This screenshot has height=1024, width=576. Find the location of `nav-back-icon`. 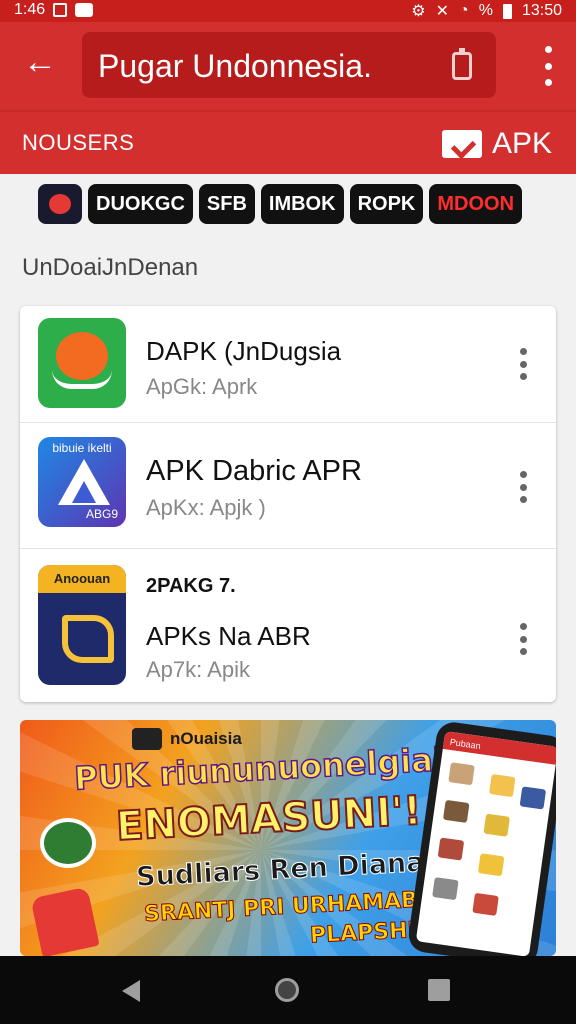

nav-back-icon is located at coordinates (131, 991).